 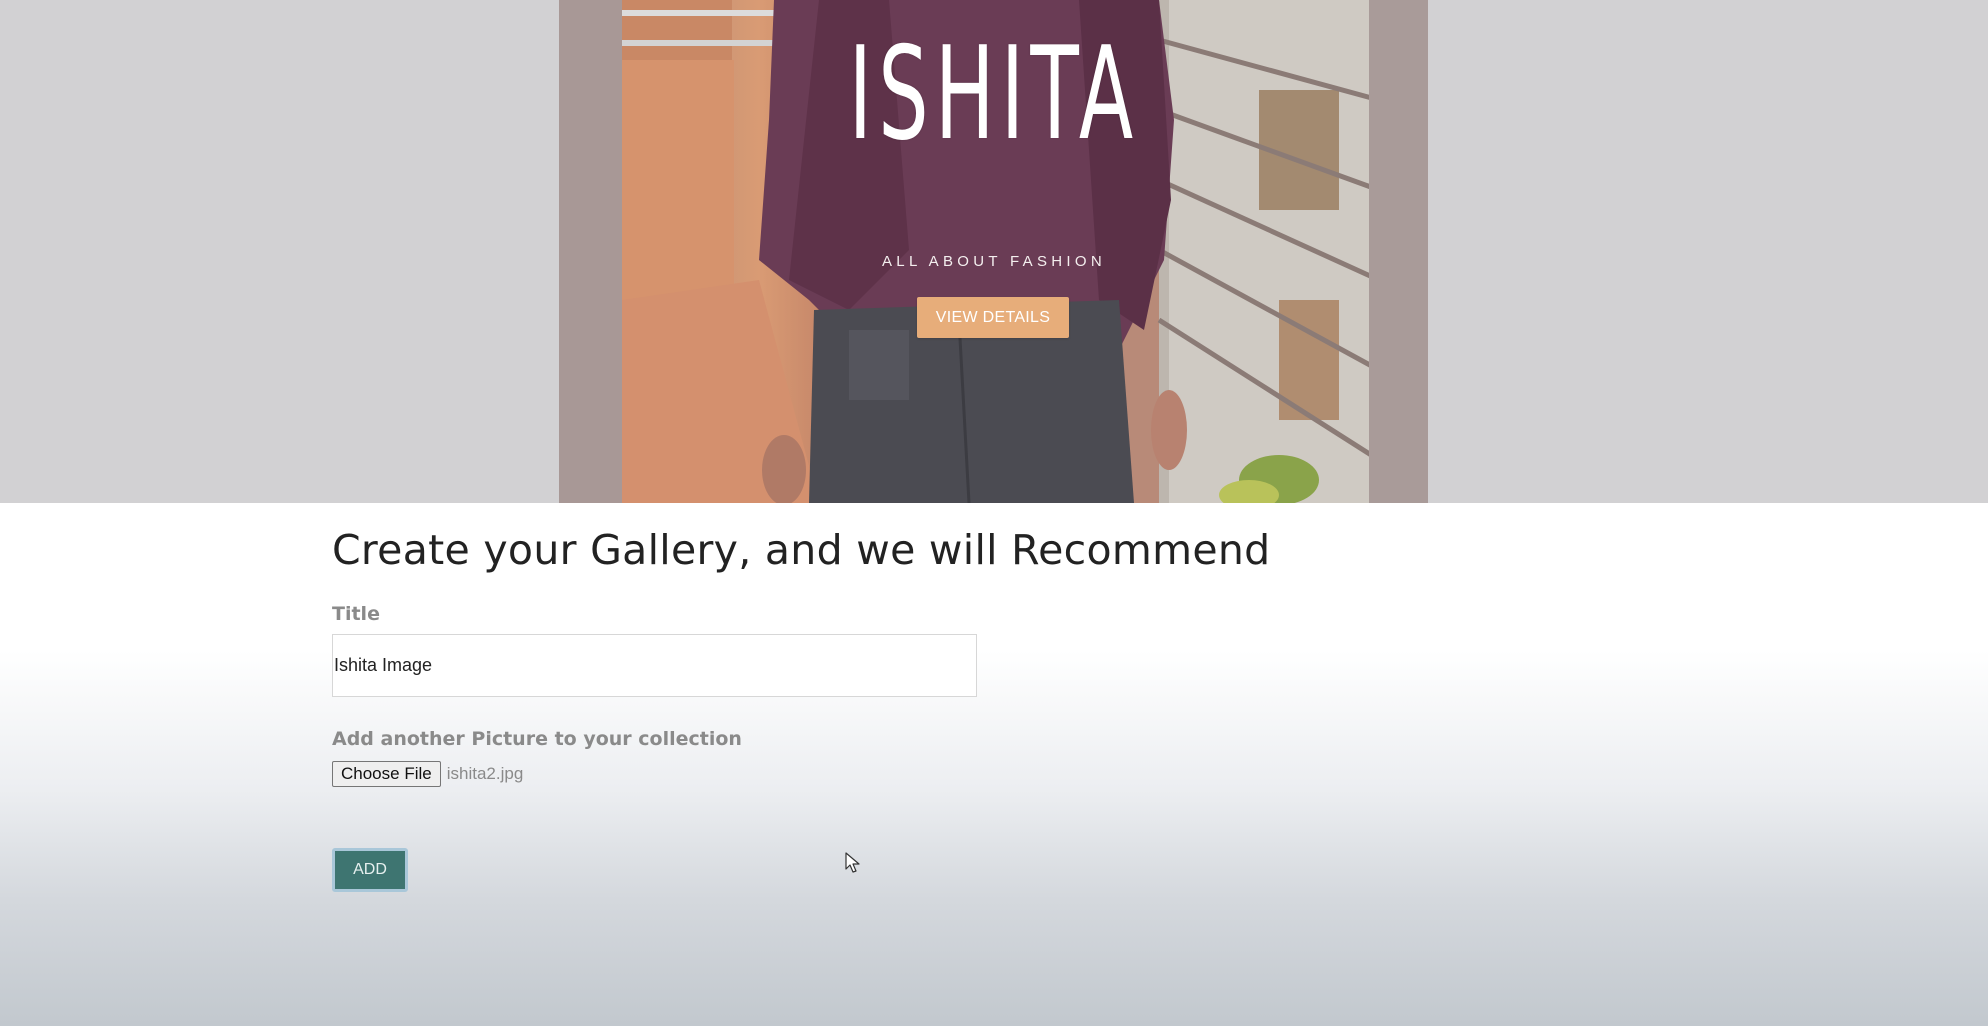 I want to click on title-input, so click(x=654, y=665).